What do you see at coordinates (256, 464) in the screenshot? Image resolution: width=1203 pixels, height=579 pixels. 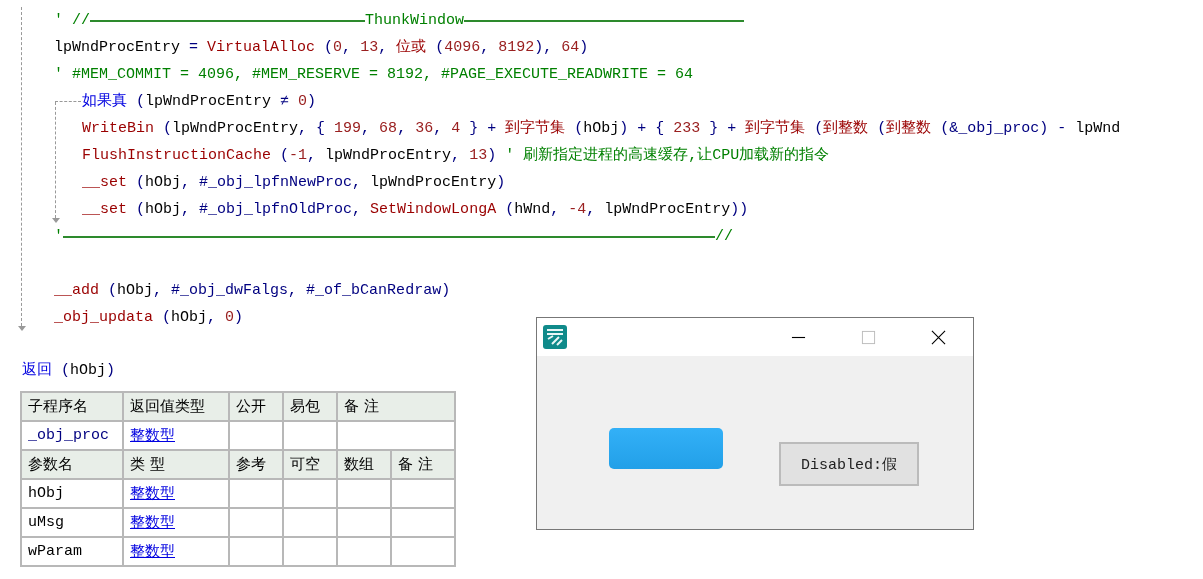 I see `column-header: 参考` at bounding box center [256, 464].